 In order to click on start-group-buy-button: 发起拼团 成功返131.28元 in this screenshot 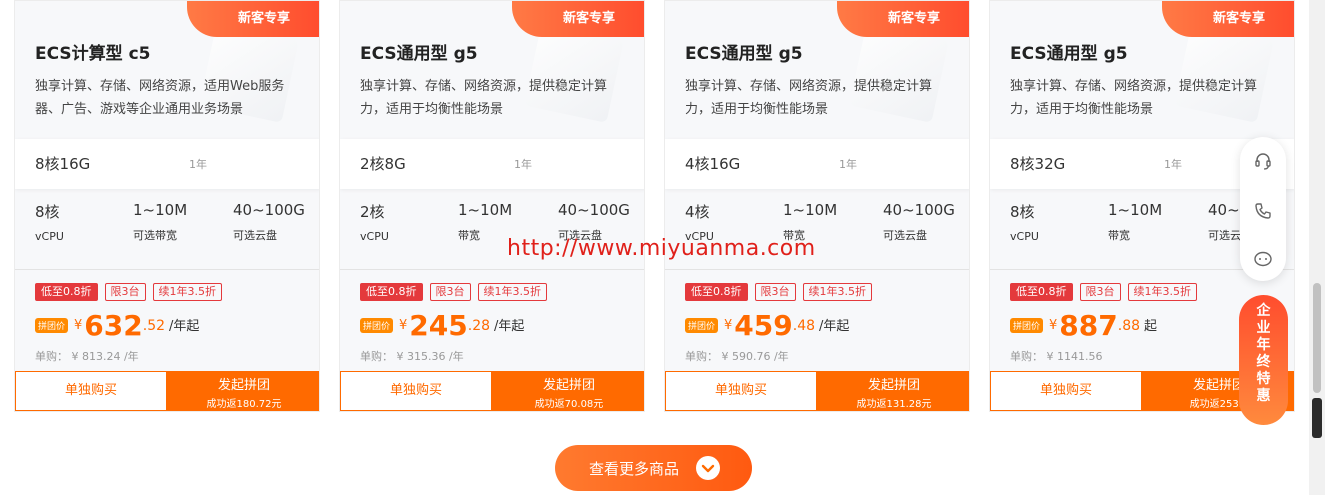, I will do `click(893, 391)`.